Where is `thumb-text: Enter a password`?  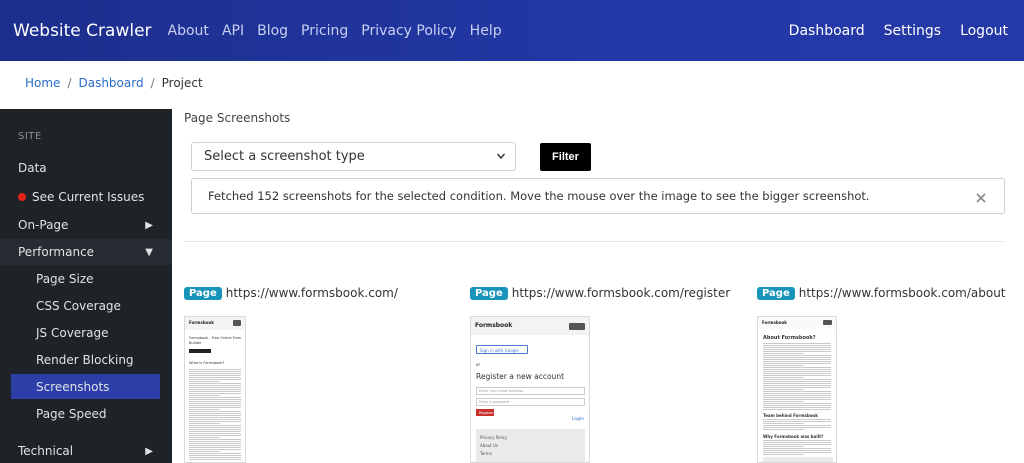 thumb-text: Enter a password is located at coordinates (494, 402).